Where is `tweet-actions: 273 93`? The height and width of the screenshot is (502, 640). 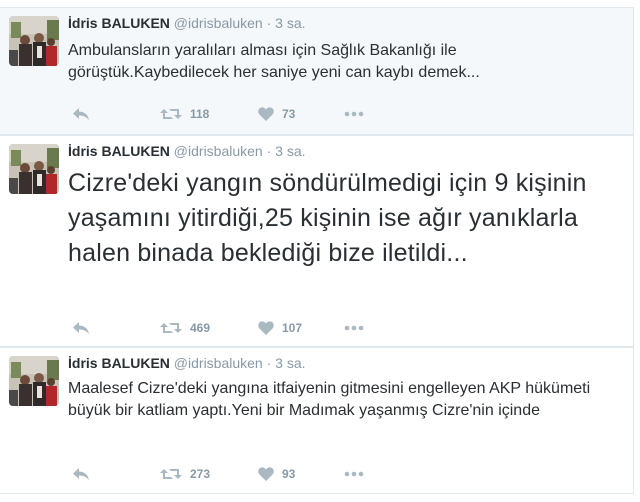 tweet-actions: 273 93 is located at coordinates (232, 474).